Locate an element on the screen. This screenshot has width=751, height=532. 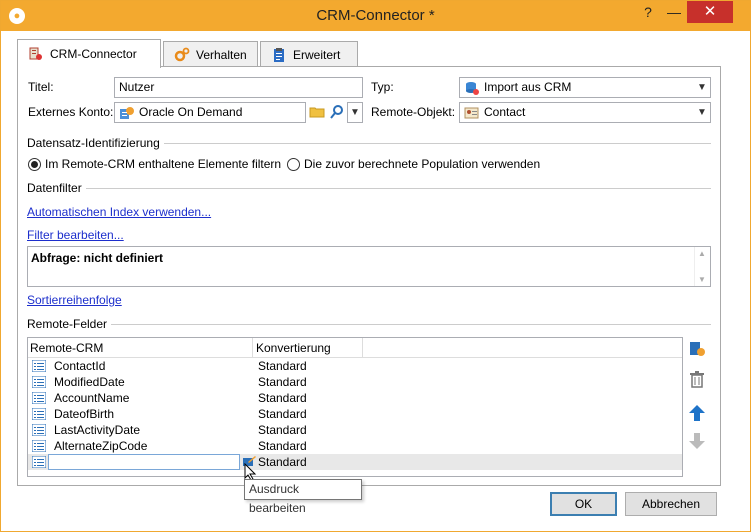
remote-object-label: Remote-Objekt: is located at coordinates (413, 112).